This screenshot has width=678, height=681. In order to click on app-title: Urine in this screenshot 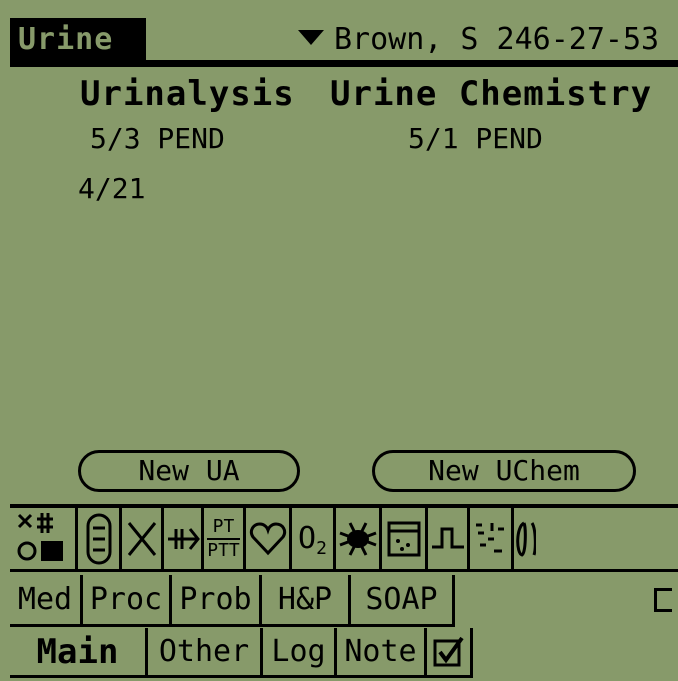, I will do `click(78, 40)`.